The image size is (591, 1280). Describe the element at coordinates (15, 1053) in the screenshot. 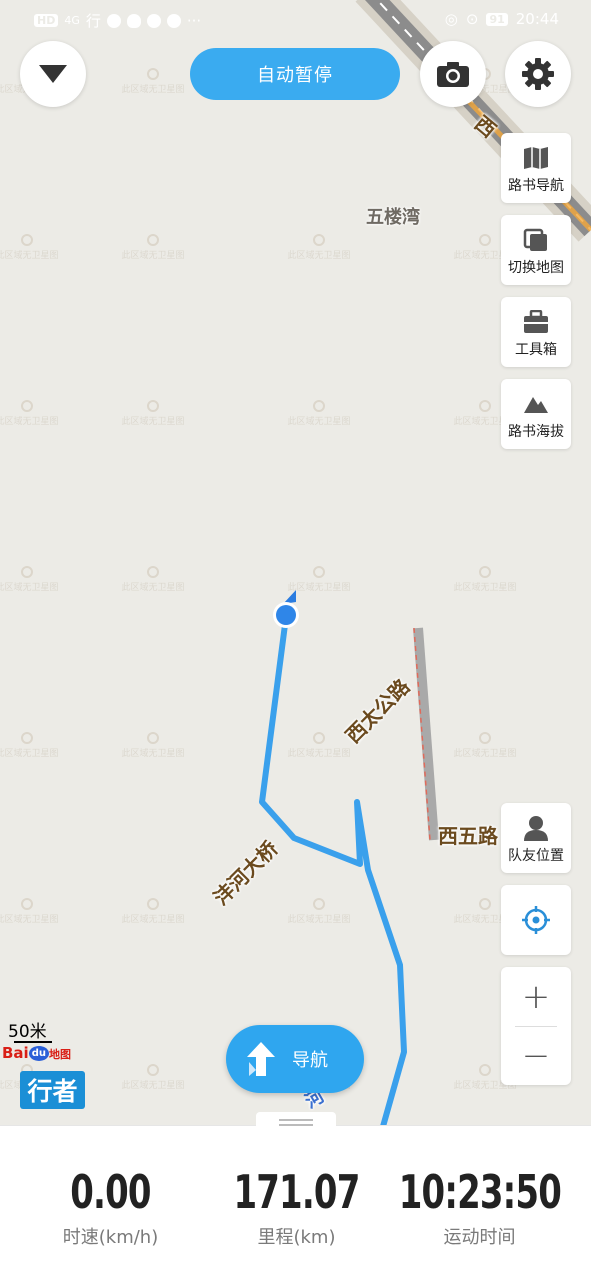

I see `baidu-brand-text: Bai` at that location.